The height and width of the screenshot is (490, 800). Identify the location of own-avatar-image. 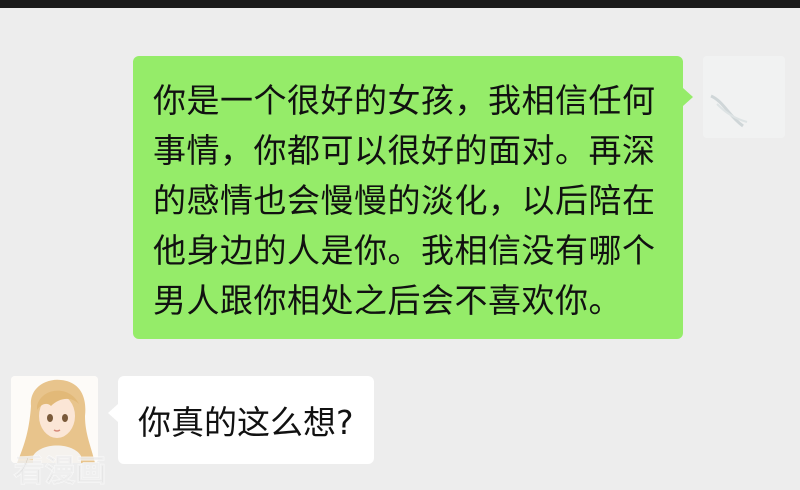
(744, 97).